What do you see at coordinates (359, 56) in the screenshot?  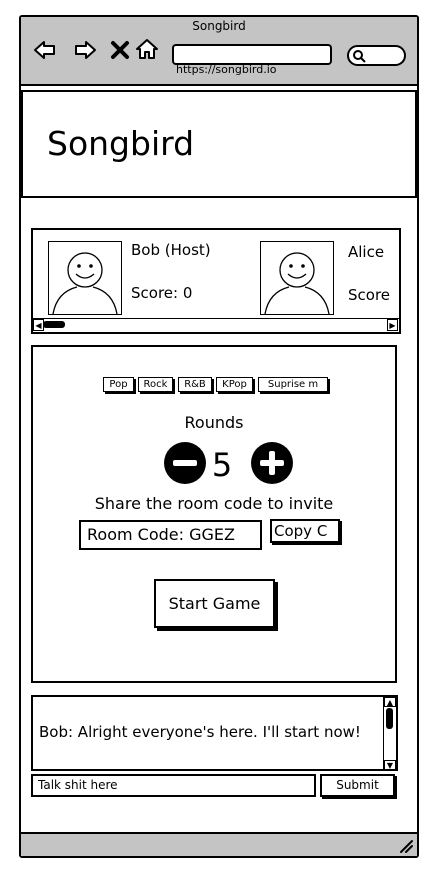 I see `search-icon` at bounding box center [359, 56].